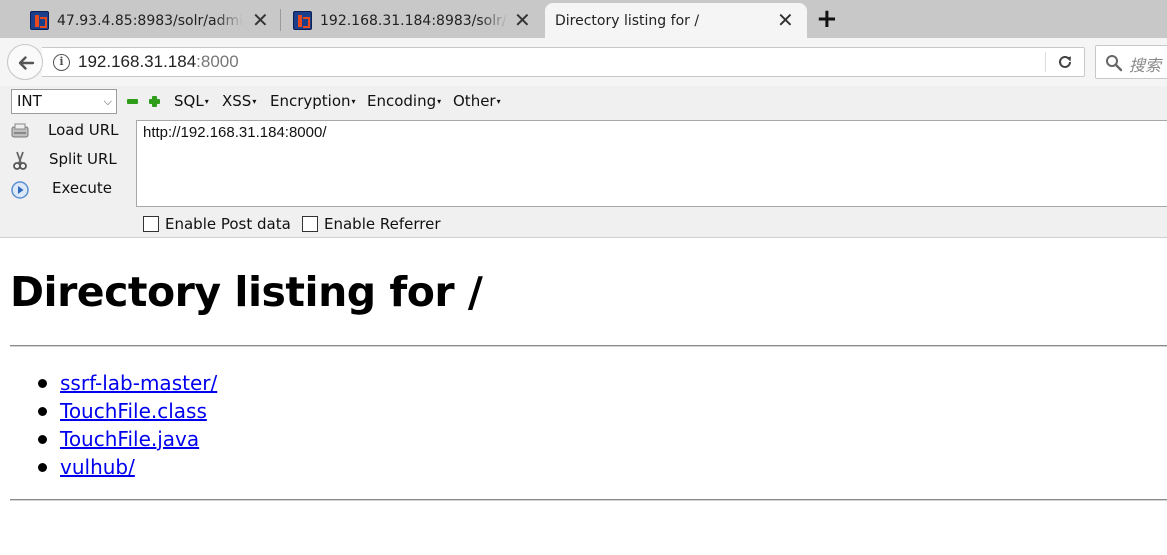 This screenshot has height=555, width=1167. Describe the element at coordinates (627, 20) in the screenshot. I see `tab-title: Directory listing for /` at that location.